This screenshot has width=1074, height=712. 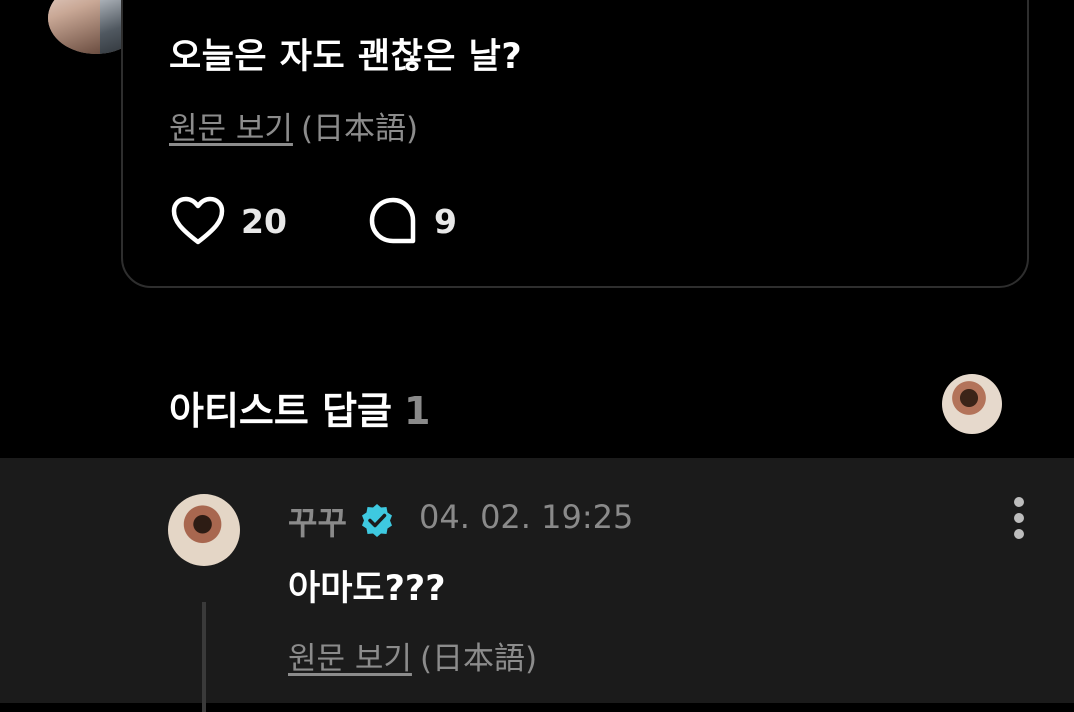 What do you see at coordinates (445, 221) in the screenshot?
I see `comment-count: 9` at bounding box center [445, 221].